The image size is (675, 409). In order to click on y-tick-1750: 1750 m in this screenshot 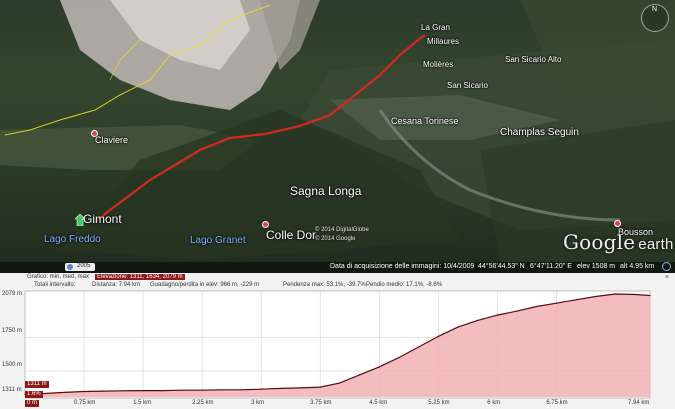, I will do `click(12, 331)`.